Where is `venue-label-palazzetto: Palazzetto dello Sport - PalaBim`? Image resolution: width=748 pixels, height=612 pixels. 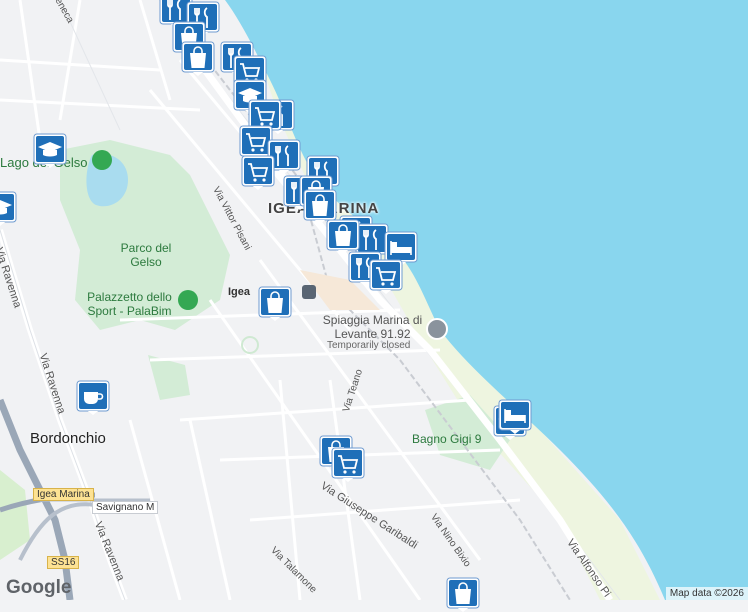
venue-label-palazzetto: Palazzetto dello Sport - PalaBim is located at coordinates (129, 304).